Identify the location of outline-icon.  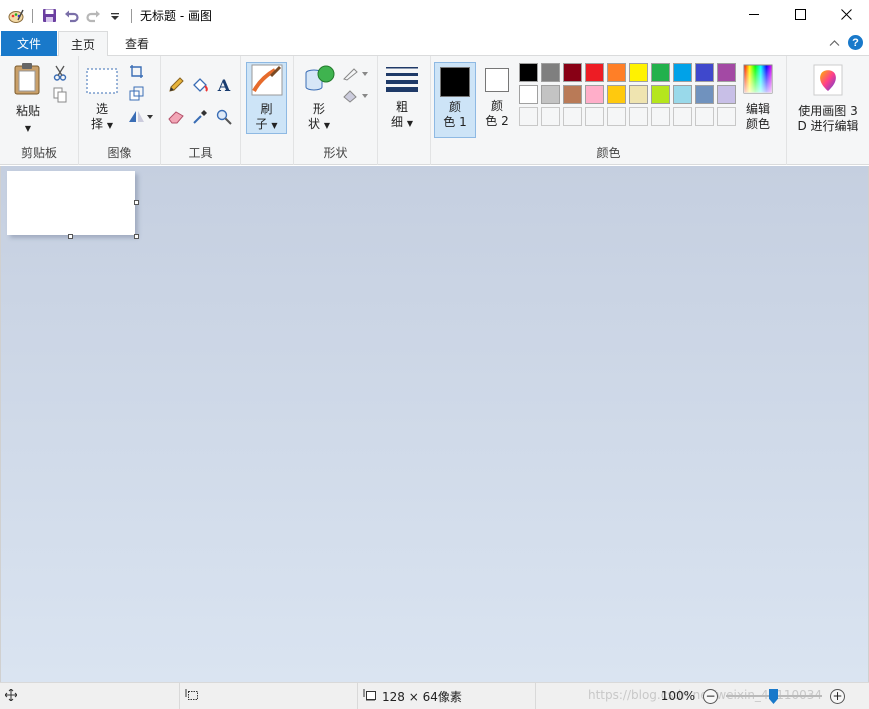
(355, 73).